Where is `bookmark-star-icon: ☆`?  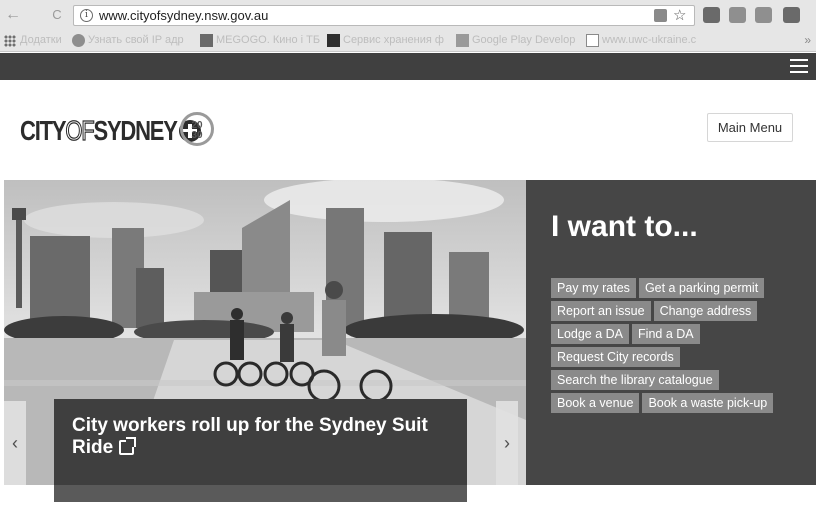 bookmark-star-icon: ☆ is located at coordinates (679, 15).